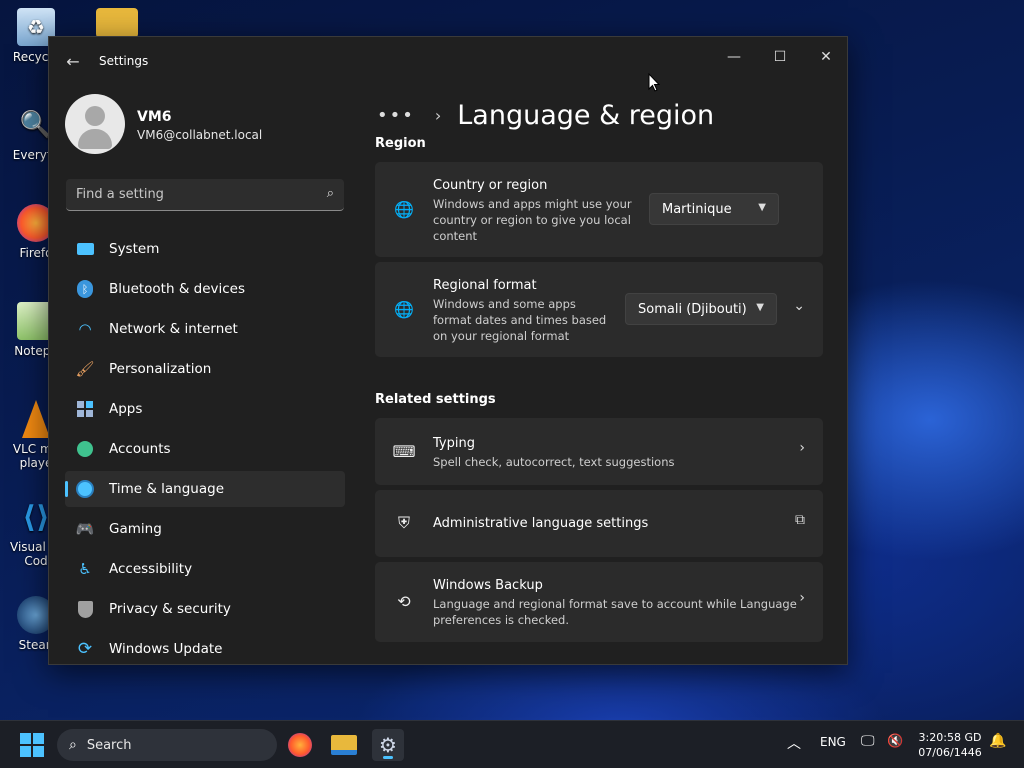  I want to click on page-title: Language & region, so click(586, 115).